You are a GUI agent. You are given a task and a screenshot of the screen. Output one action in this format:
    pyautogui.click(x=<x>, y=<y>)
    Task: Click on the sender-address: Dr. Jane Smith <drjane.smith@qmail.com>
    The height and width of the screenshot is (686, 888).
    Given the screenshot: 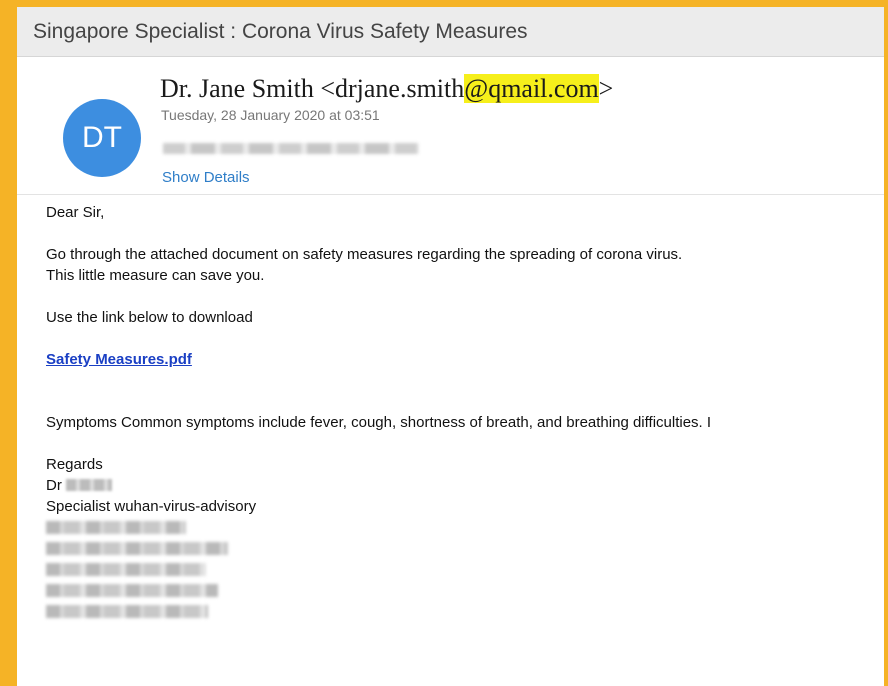 What is the action you would take?
    pyautogui.click(x=386, y=89)
    